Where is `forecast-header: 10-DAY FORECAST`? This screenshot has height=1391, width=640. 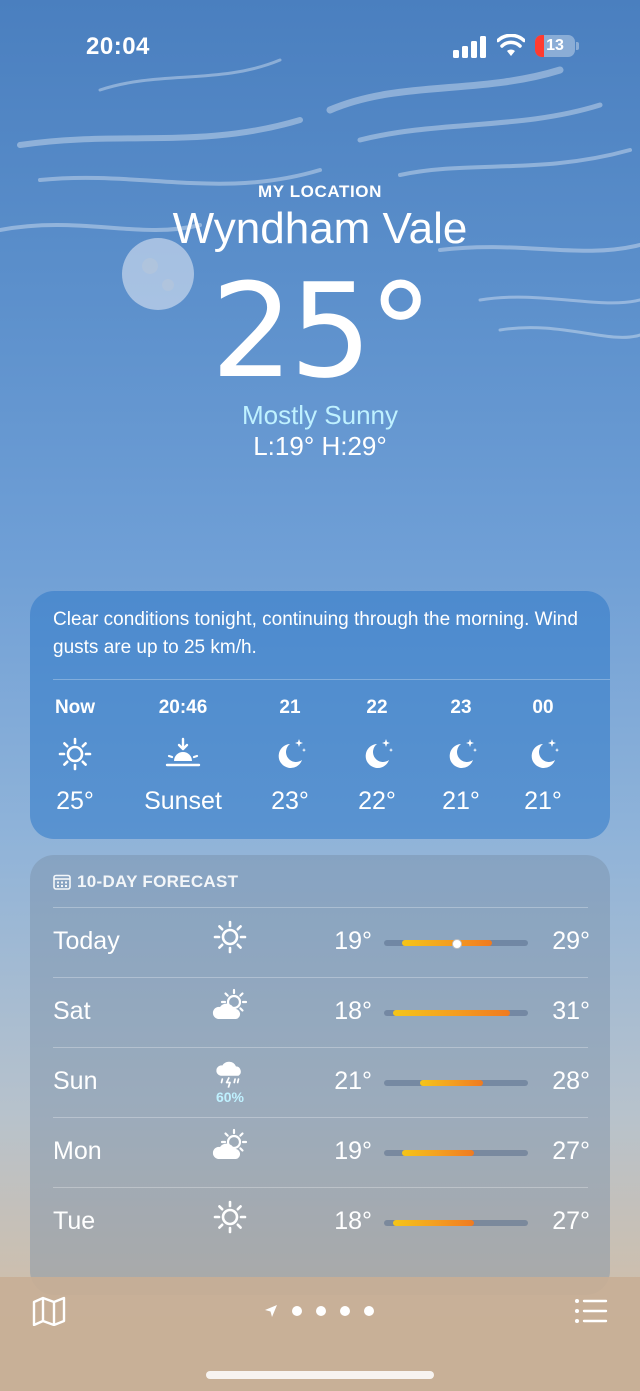
forecast-header: 10-DAY FORECAST is located at coordinates (145, 882).